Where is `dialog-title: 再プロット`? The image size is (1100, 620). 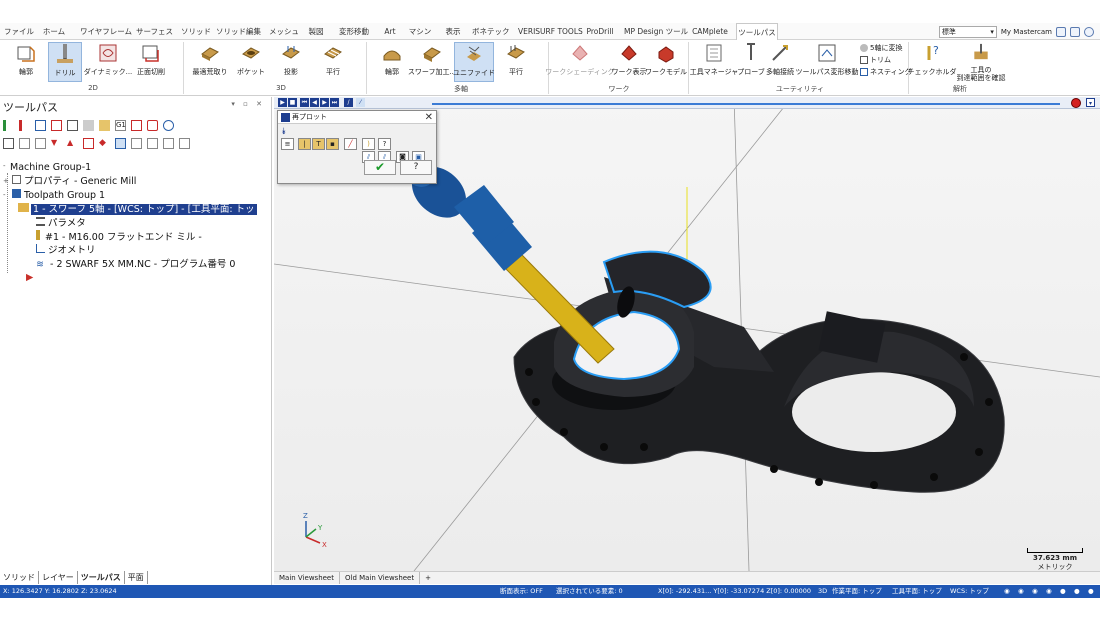
dialog-title: 再プロット is located at coordinates (357, 117).